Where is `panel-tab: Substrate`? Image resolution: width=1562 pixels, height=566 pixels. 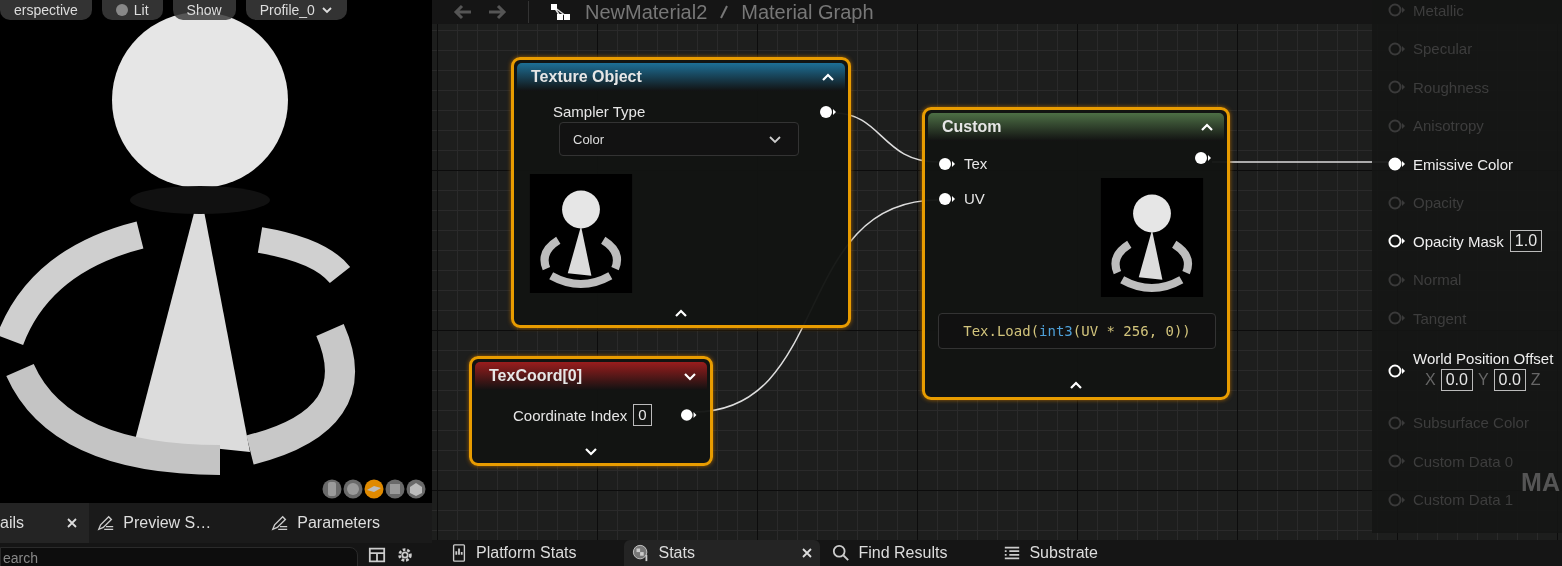 panel-tab: Substrate is located at coordinates (1050, 553).